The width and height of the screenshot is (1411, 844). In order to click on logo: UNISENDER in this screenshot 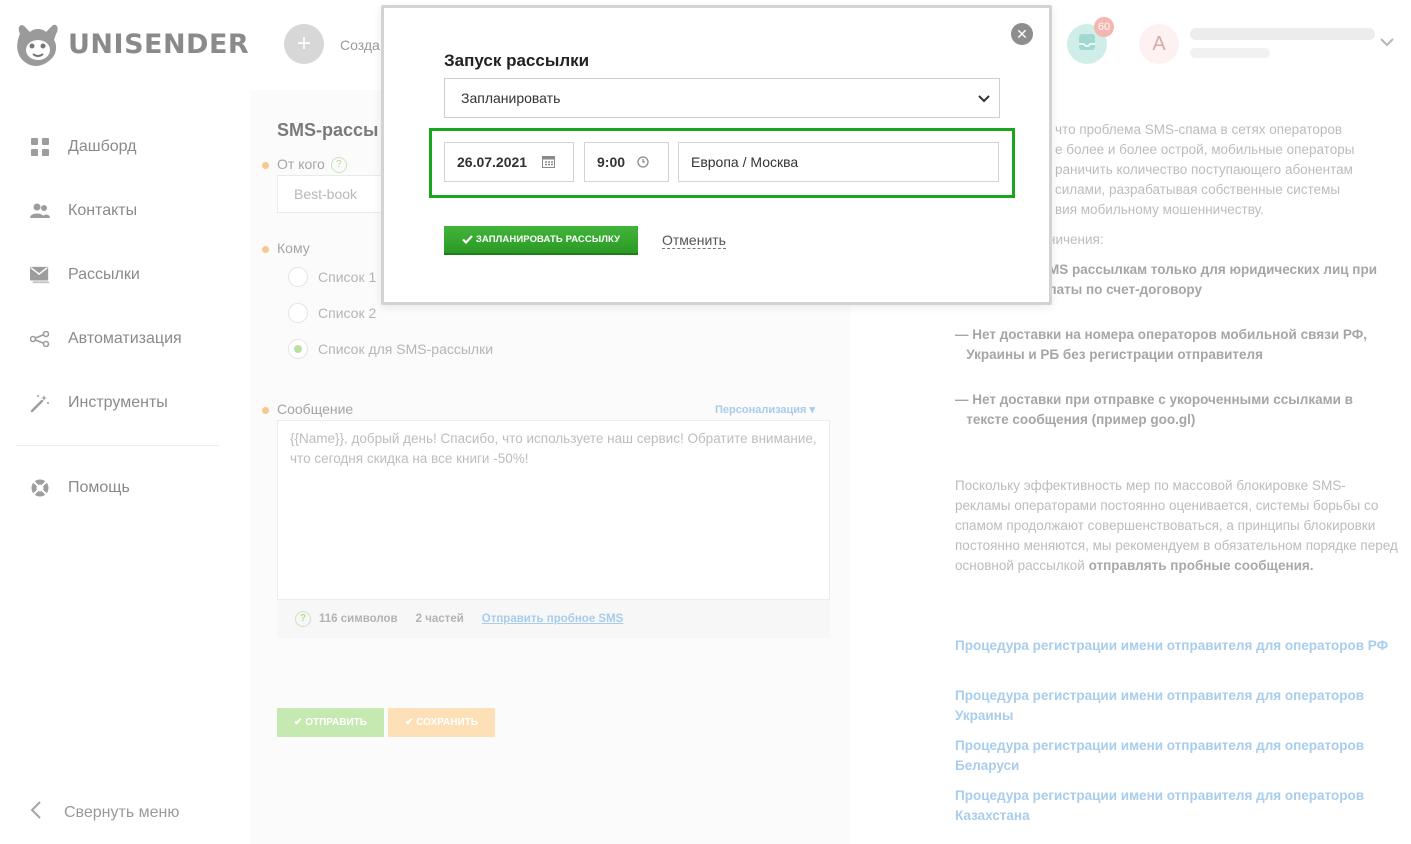, I will do `click(130, 44)`.